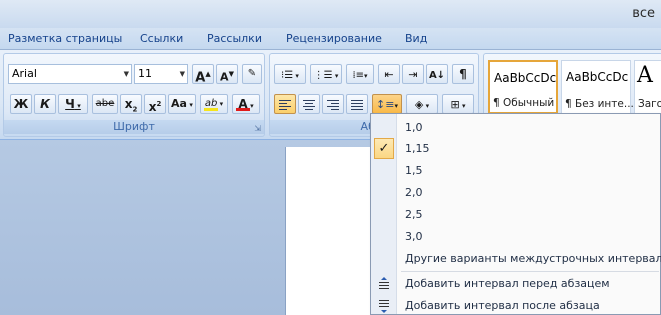 This screenshot has height=315, width=661. Describe the element at coordinates (414, 127) in the screenshot. I see `spacing-option-label: 1,0` at that location.